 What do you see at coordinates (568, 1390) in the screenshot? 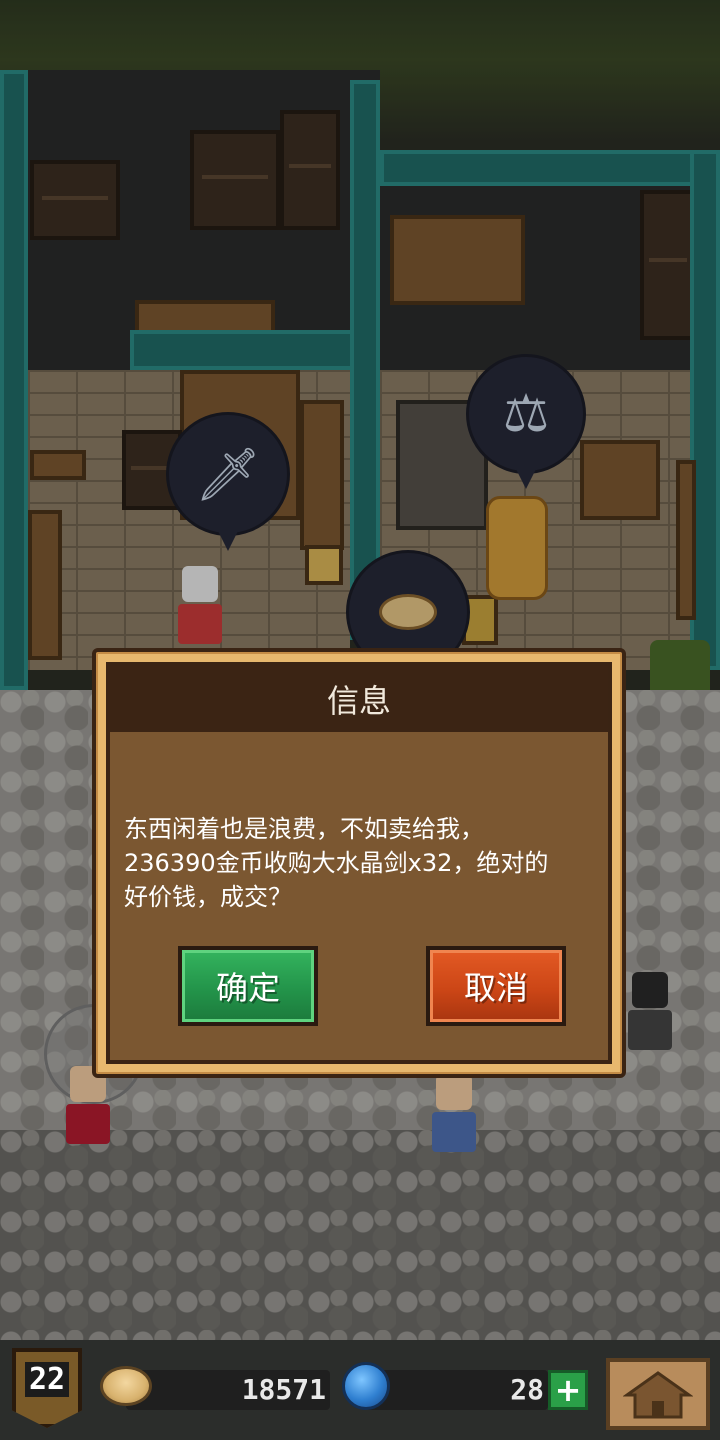
I see `add-gems-button: +` at bounding box center [568, 1390].